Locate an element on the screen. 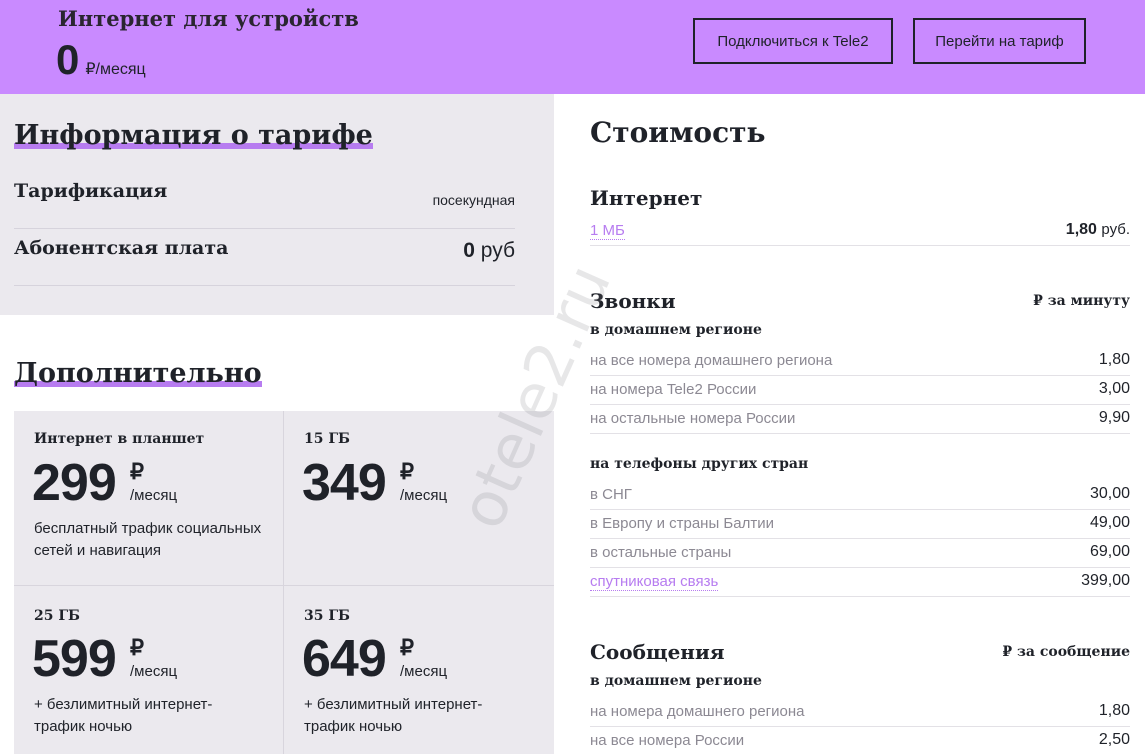  subscription-fee-value: 0 руб is located at coordinates (489, 250).